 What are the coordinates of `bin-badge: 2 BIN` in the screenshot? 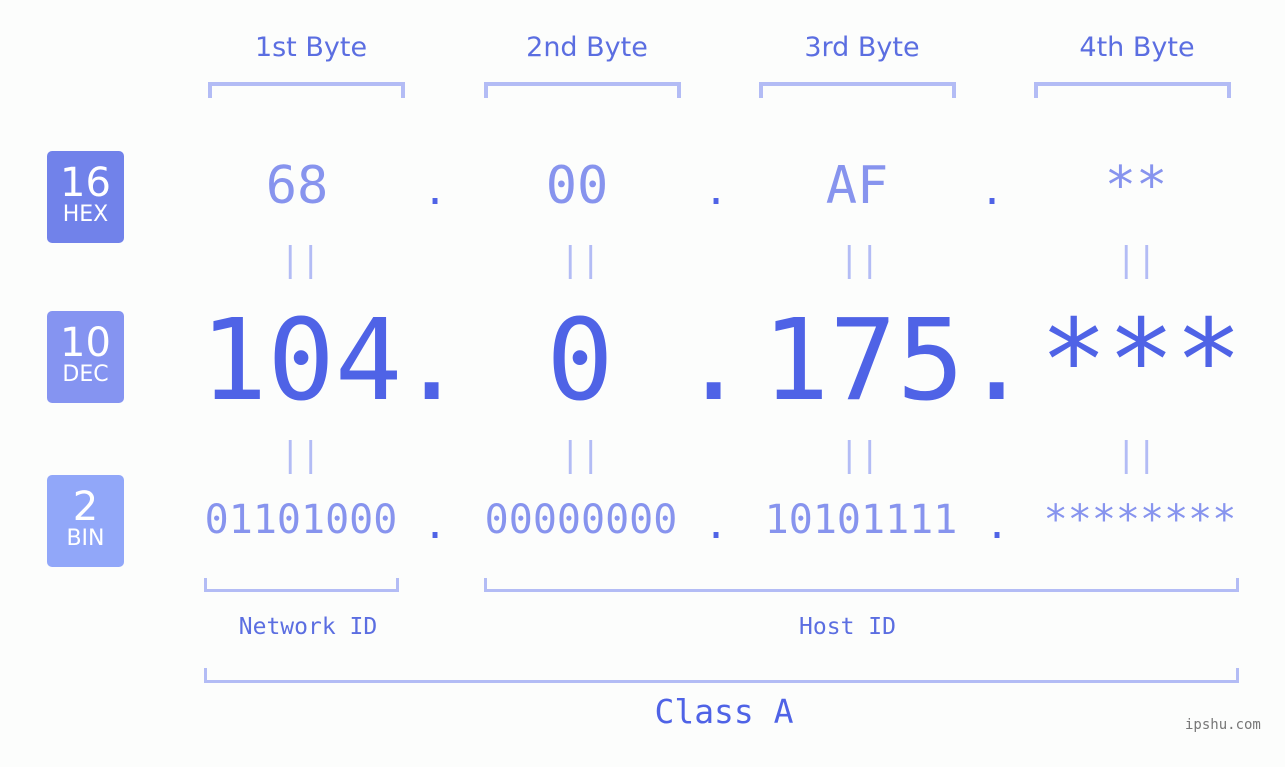 It's located at (85, 521).